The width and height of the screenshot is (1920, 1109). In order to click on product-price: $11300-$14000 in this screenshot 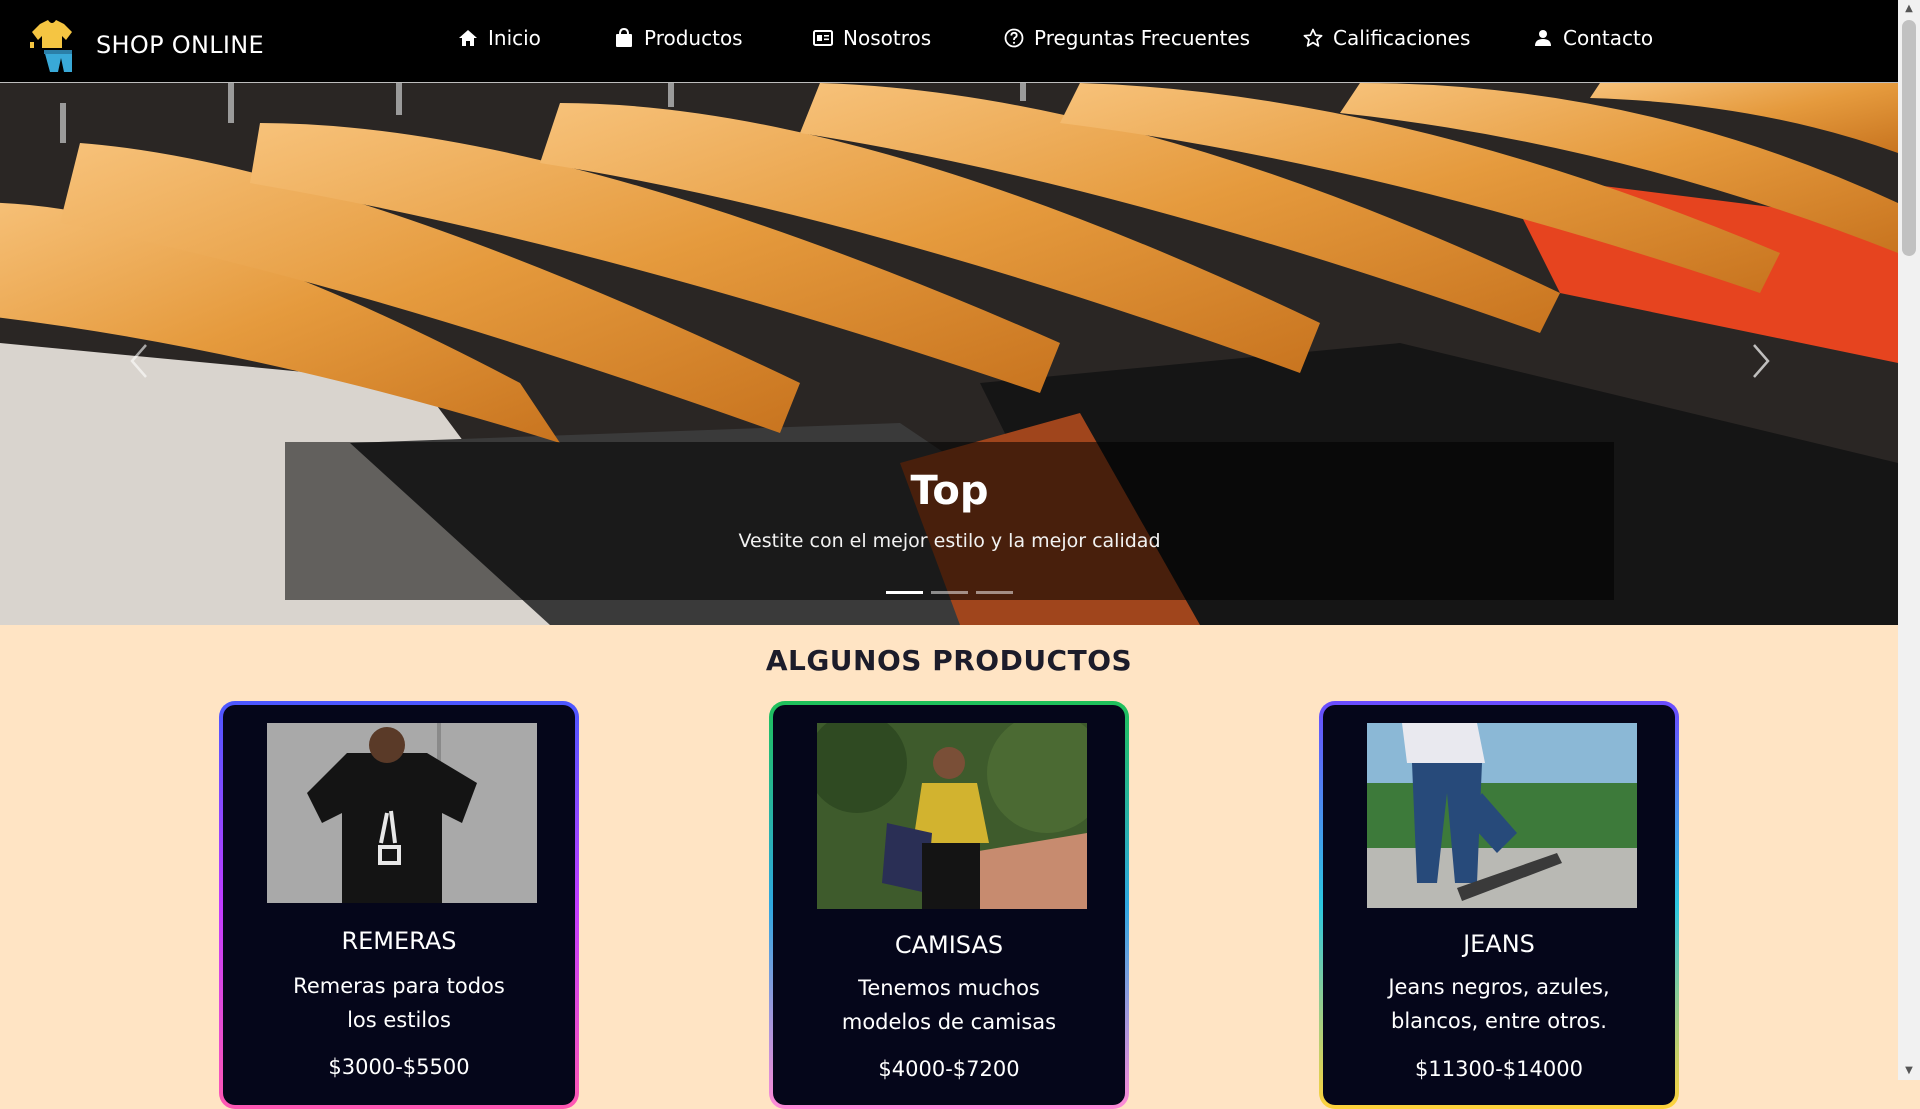, I will do `click(1499, 1069)`.